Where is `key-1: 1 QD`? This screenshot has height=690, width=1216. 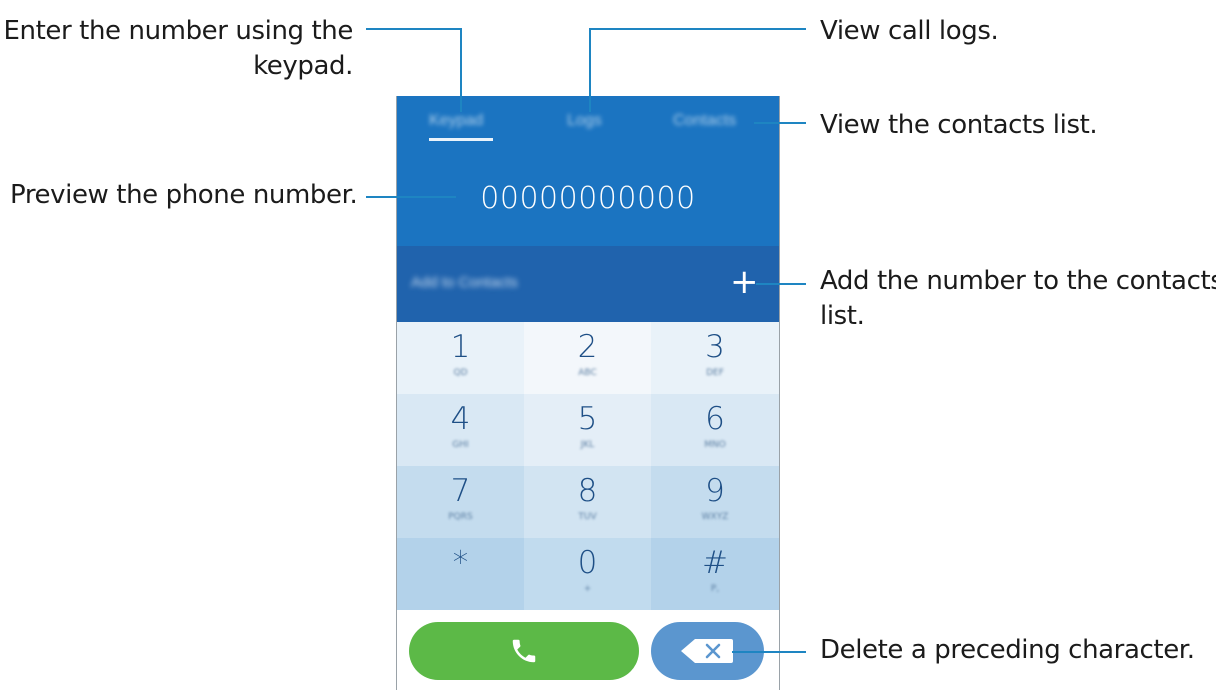 key-1: 1 QD is located at coordinates (460, 358).